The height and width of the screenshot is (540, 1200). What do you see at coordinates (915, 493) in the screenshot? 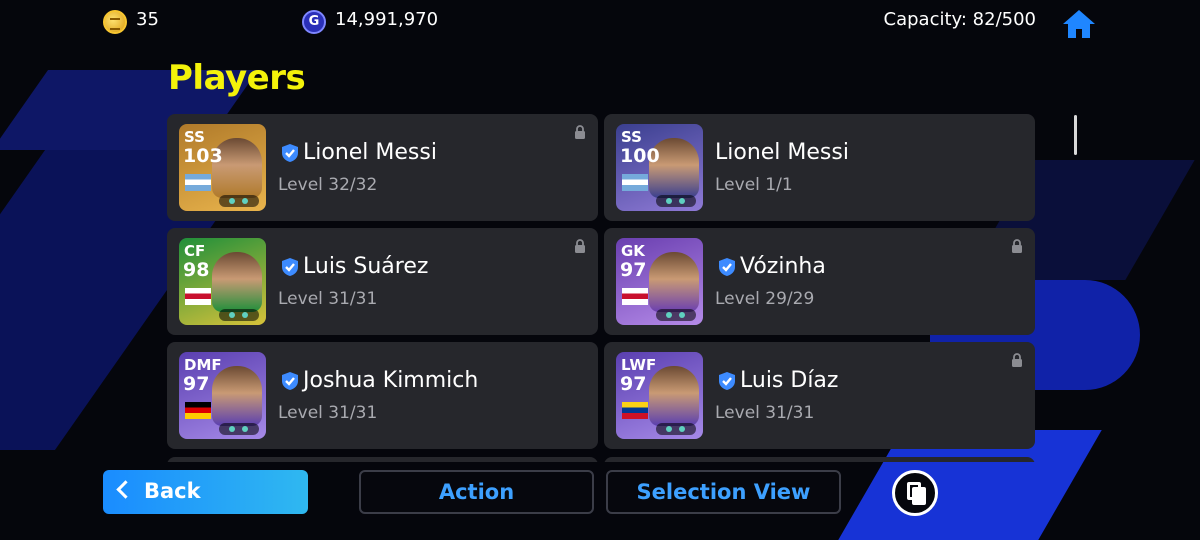
I see `copy-icon` at bounding box center [915, 493].